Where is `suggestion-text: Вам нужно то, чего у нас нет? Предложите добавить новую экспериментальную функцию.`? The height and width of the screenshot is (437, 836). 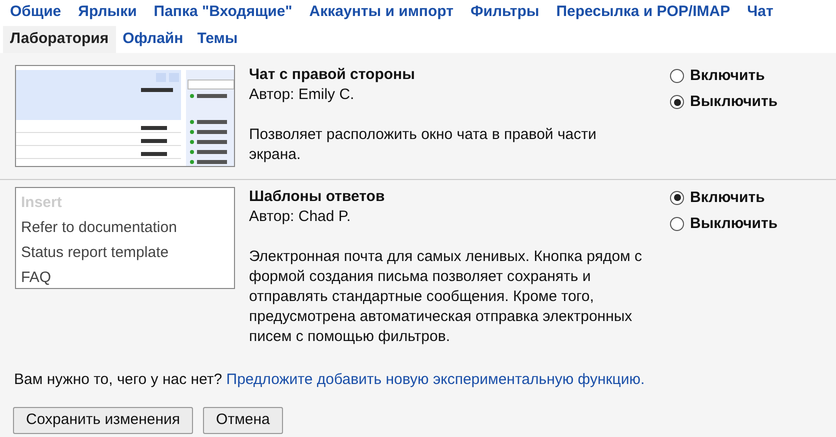
suggestion-text: Вам нужно то, чего у нас нет? Предложите добавить новую экспериментальную функцию. is located at coordinates (329, 379).